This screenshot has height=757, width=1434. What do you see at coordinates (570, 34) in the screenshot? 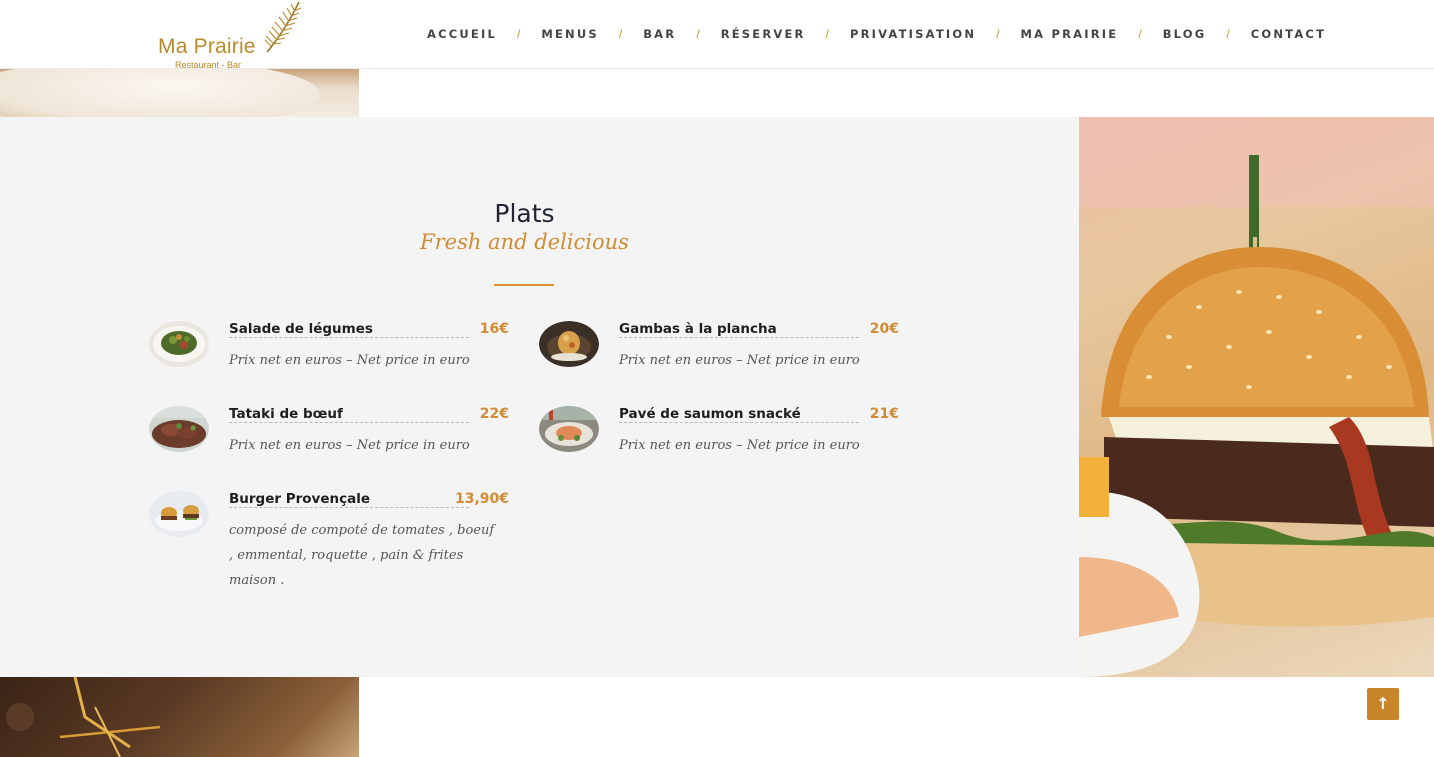
I see `nav-item-menus: MENUS` at bounding box center [570, 34].